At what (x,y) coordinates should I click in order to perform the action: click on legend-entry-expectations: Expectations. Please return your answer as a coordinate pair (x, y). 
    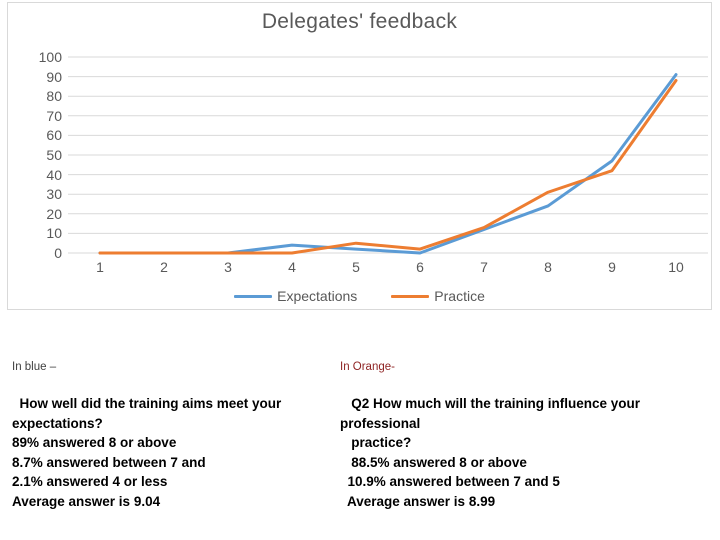
    Looking at the image, I should click on (295, 296).